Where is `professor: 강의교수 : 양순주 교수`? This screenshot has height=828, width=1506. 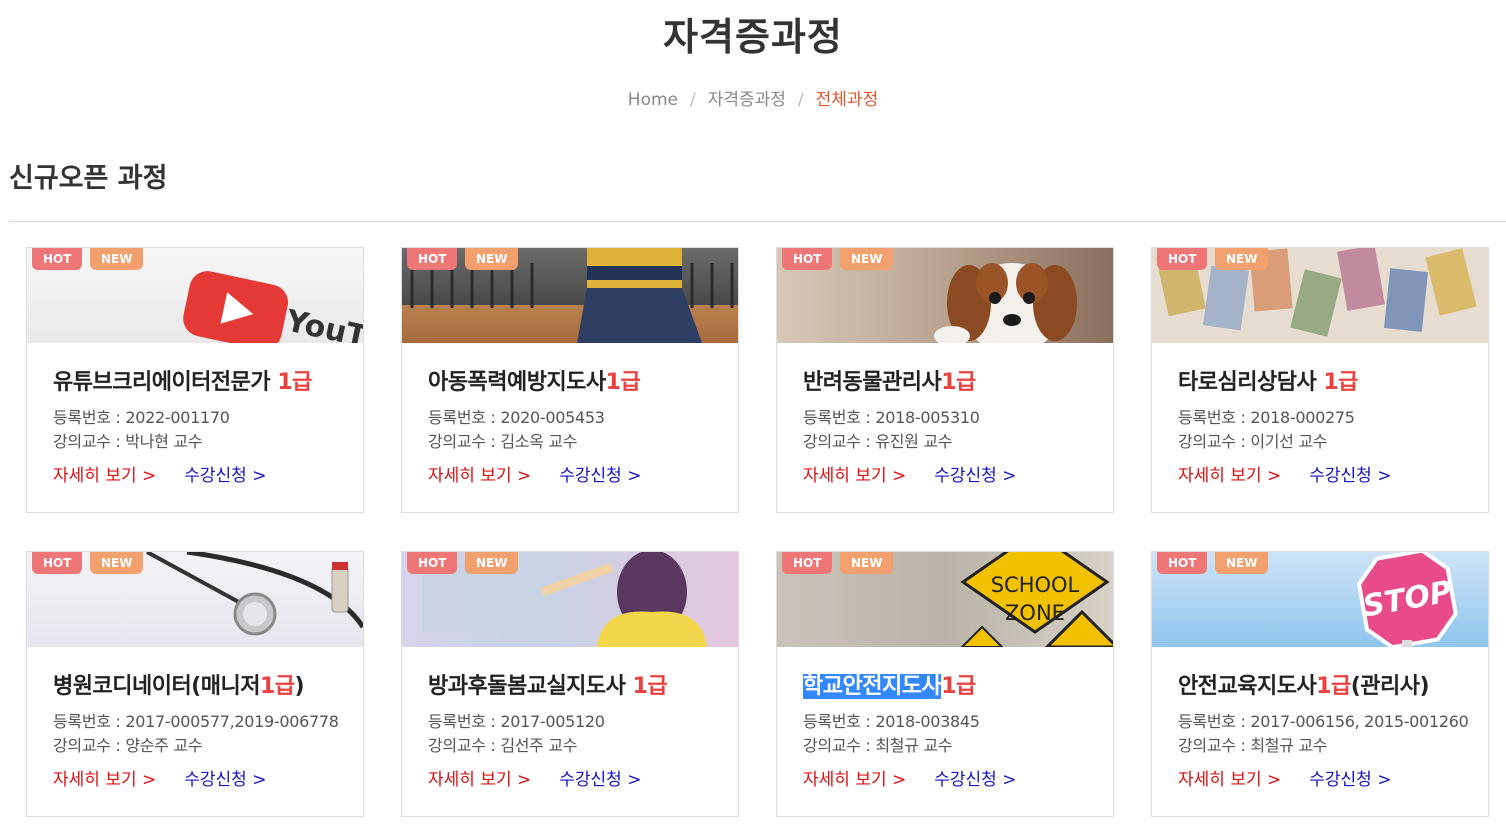
professor: 강의교수 : 양순주 교수 is located at coordinates (208, 746).